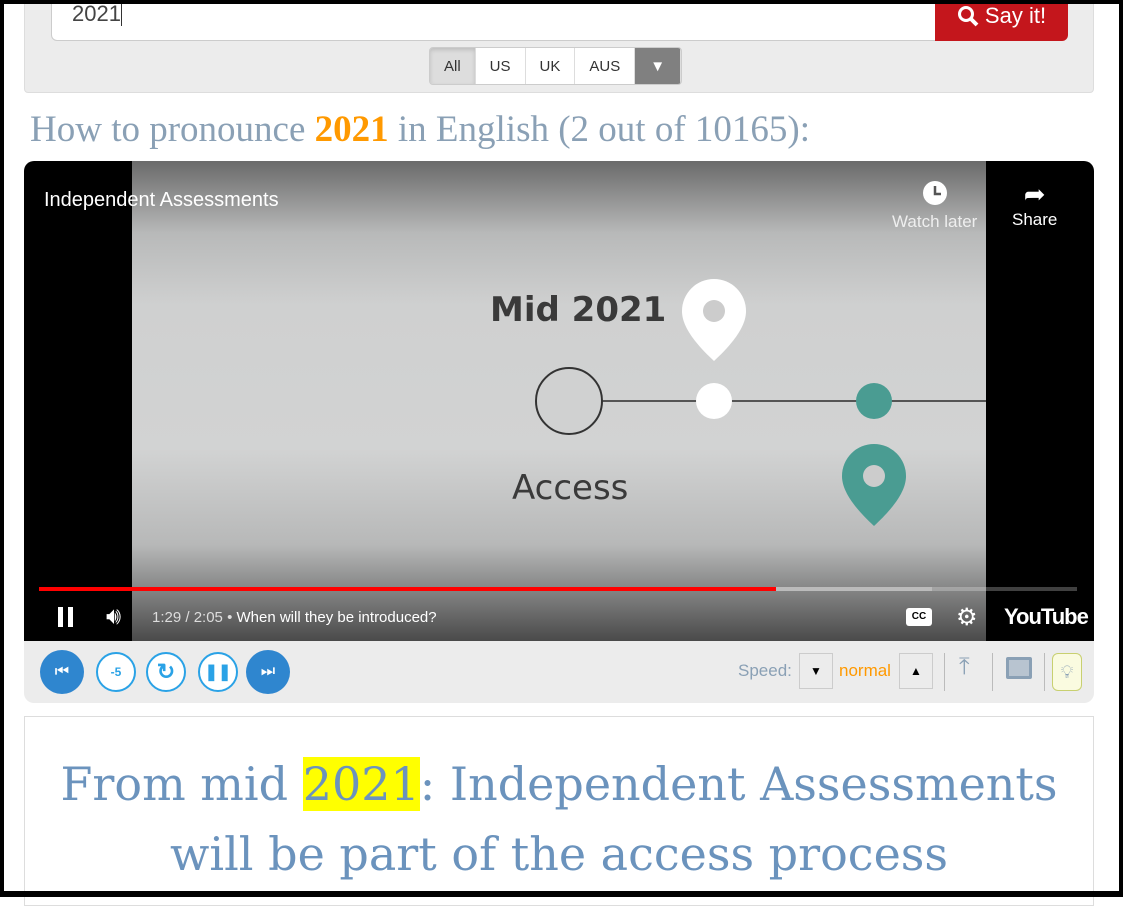 The width and height of the screenshot is (1123, 906). I want to click on player-controls: ⏮ -5 ↻ ❚❚ ⏭ Speed: ▼ normal ▲ ⤒ 💡︎, so click(559, 672).